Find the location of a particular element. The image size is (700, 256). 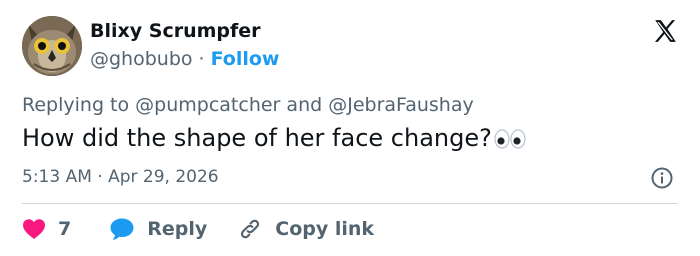

owl-avatar-icon is located at coordinates (52, 46).